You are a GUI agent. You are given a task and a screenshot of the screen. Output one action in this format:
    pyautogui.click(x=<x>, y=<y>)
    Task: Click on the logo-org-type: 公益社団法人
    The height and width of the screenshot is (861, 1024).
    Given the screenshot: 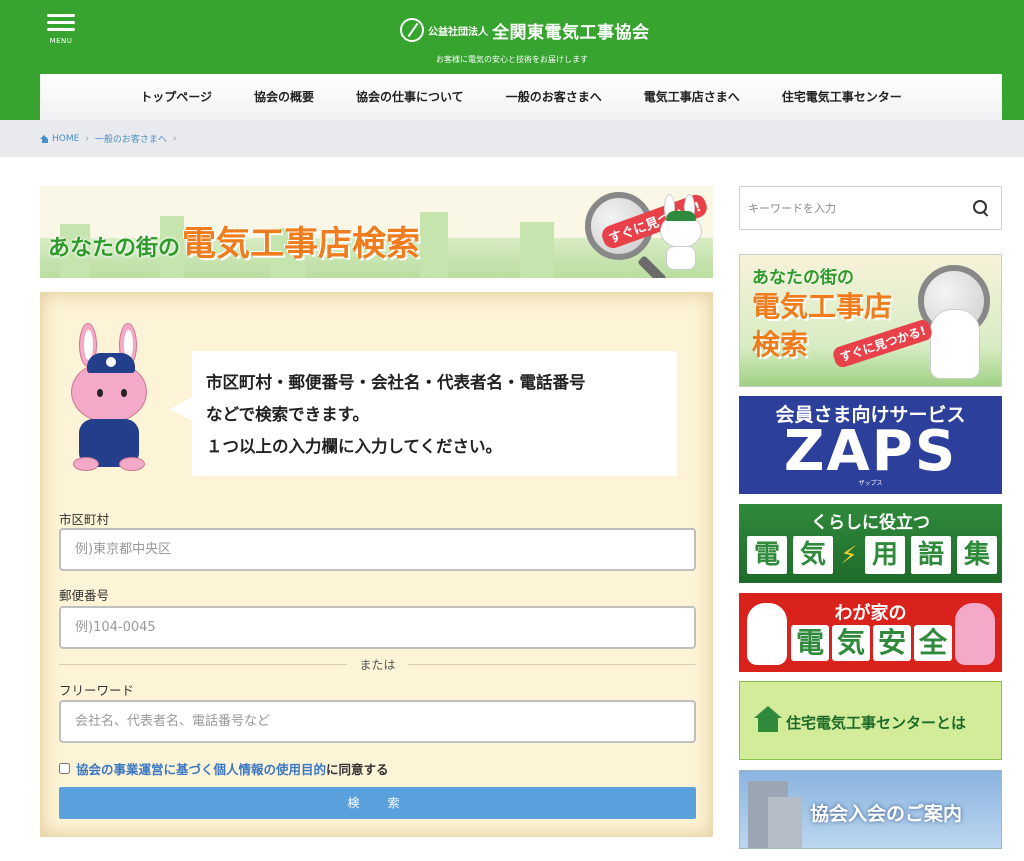 What is the action you would take?
    pyautogui.click(x=458, y=32)
    